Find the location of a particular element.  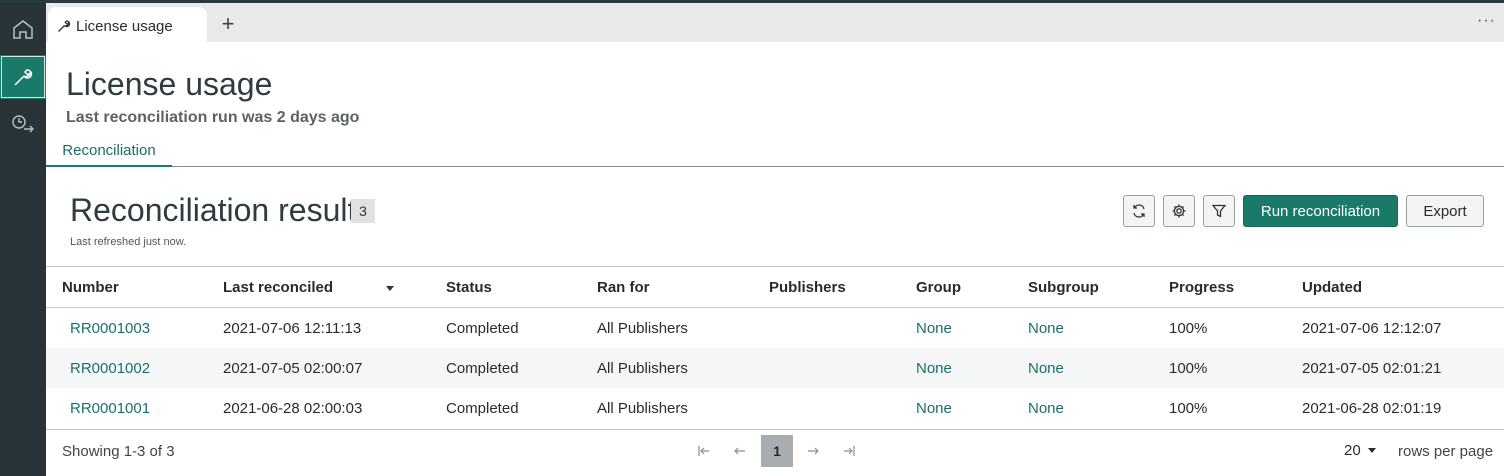

record-number-link: RR0001003 is located at coordinates (110, 328).